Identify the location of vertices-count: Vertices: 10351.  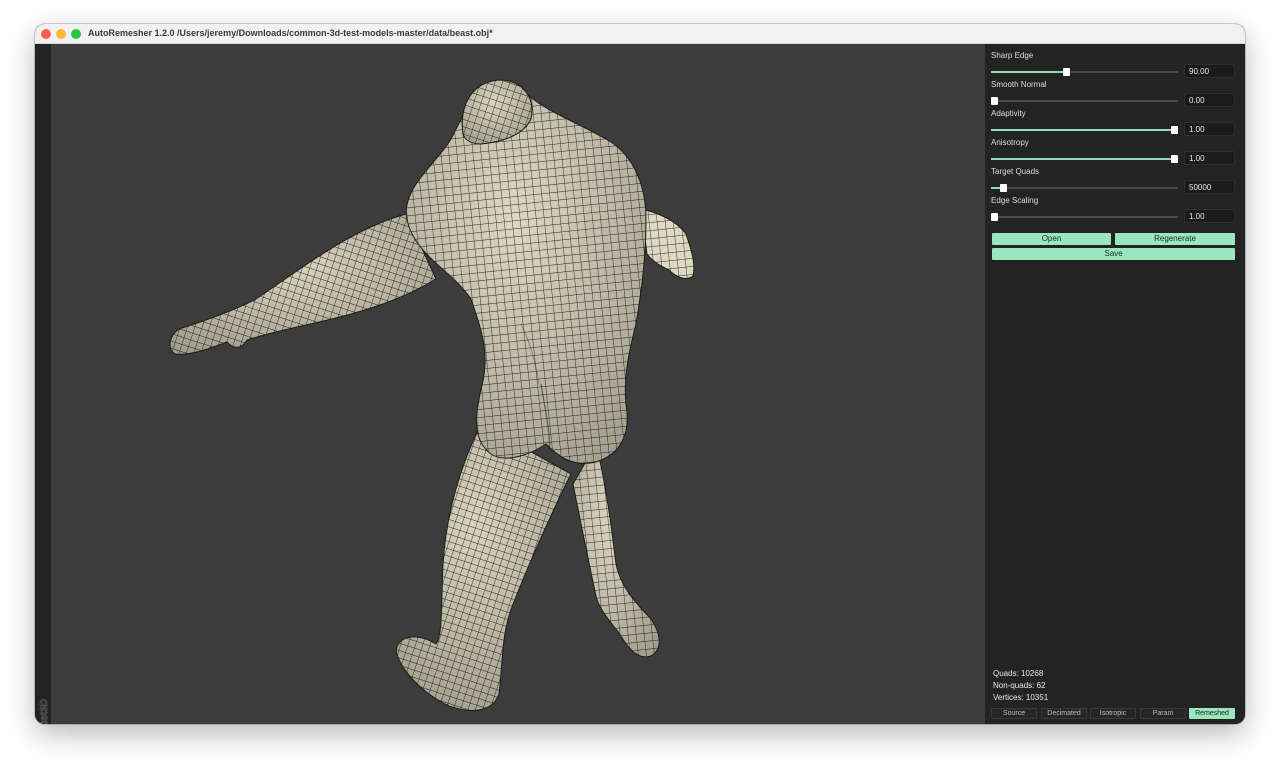
(1021, 697).